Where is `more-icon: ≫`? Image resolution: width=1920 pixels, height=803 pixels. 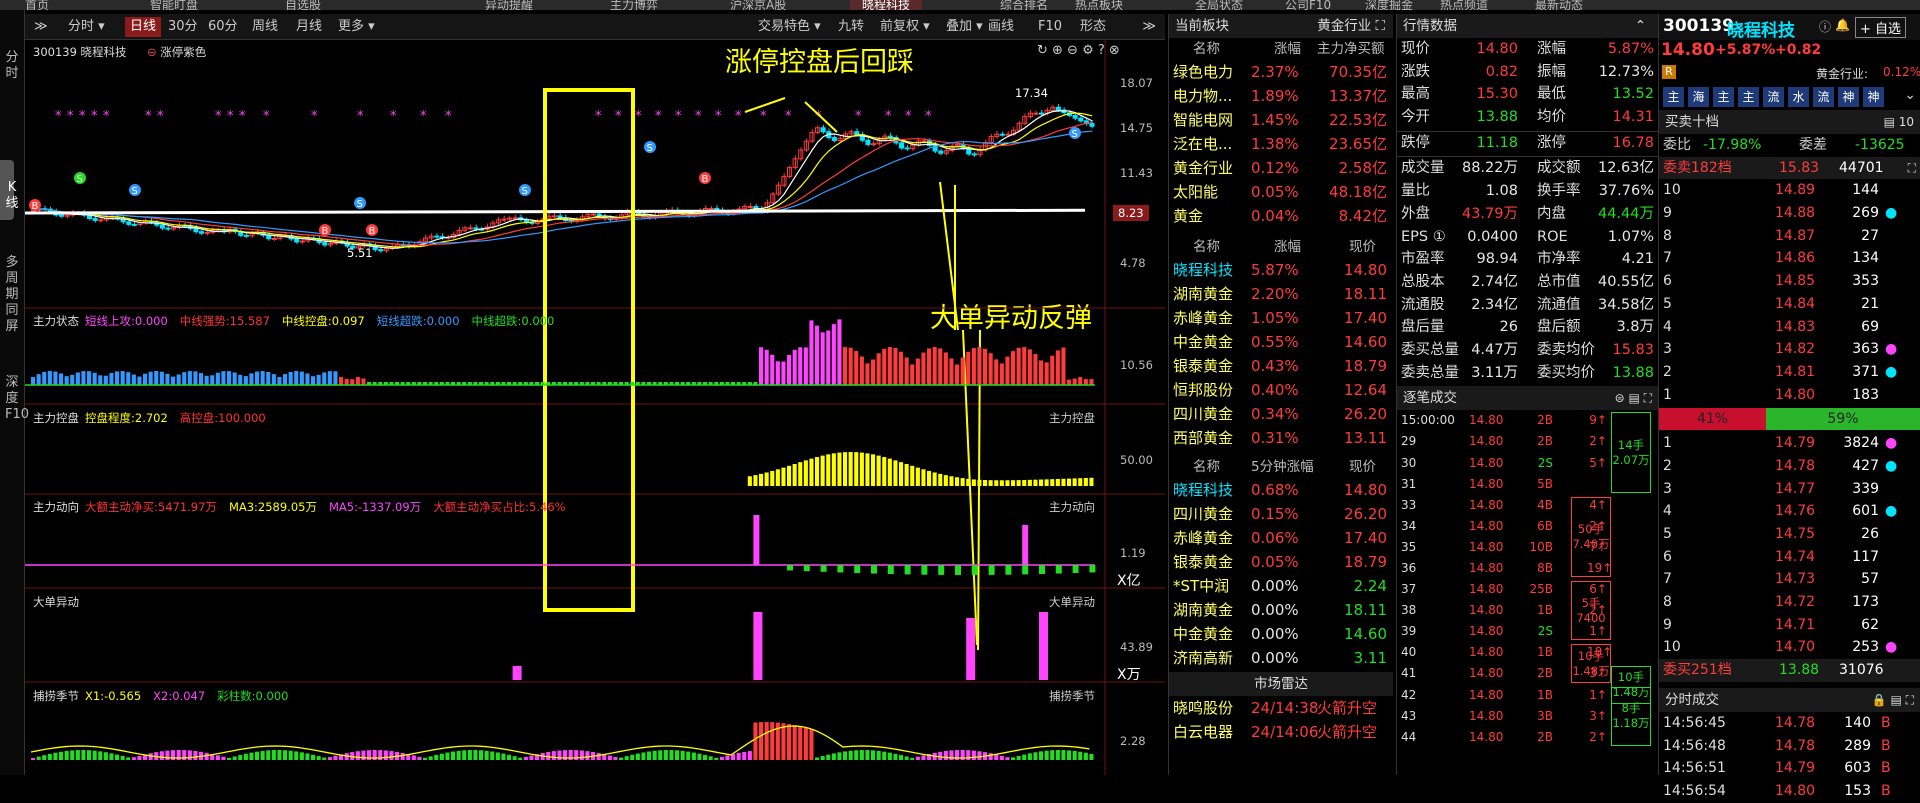 more-icon: ≫ is located at coordinates (1149, 27).